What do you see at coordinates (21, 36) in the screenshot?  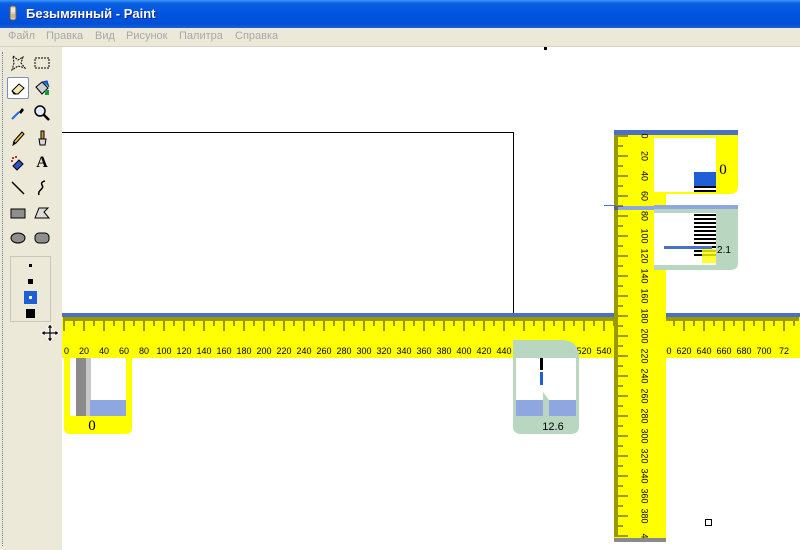 I see `menu-file: Файл` at bounding box center [21, 36].